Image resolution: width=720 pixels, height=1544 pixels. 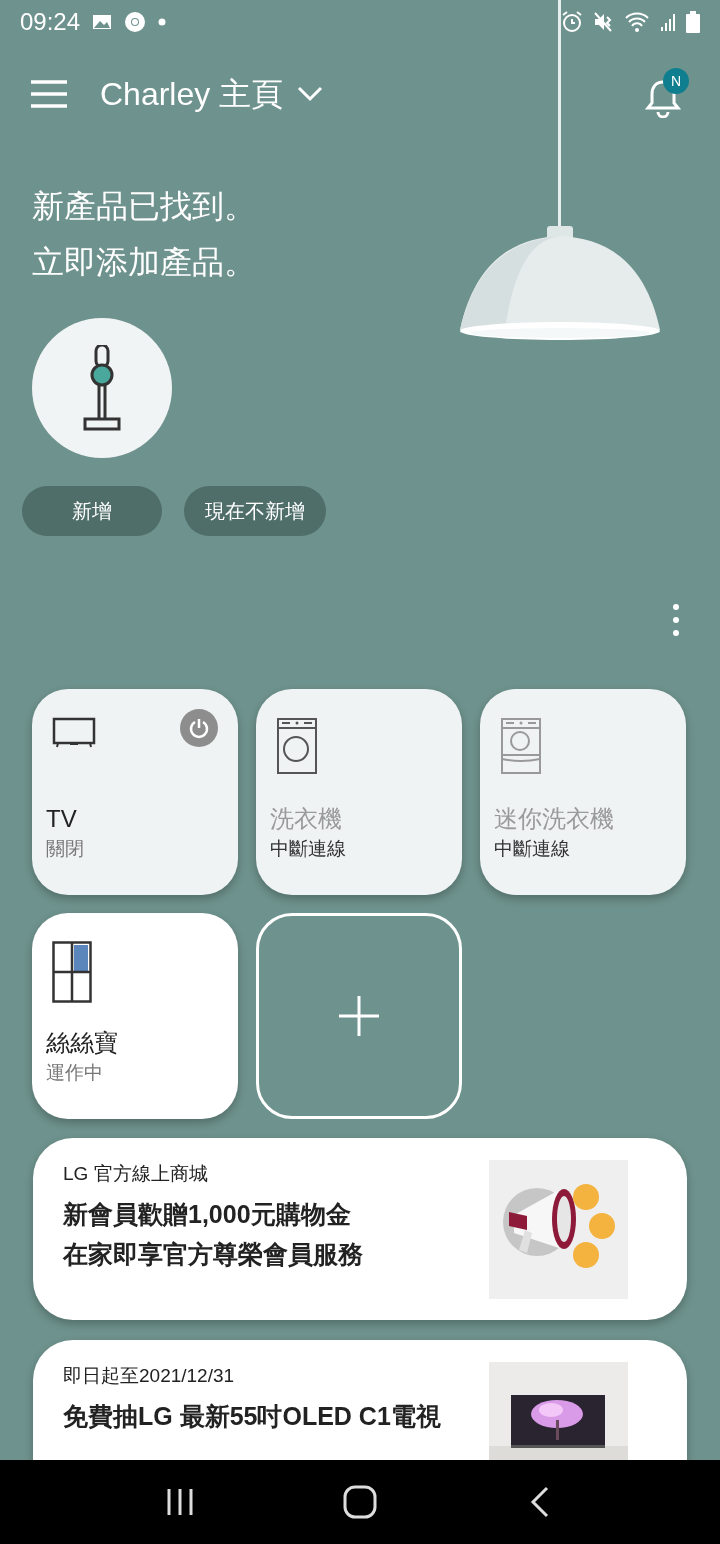 I want to click on notification-button: N, so click(x=669, y=94).